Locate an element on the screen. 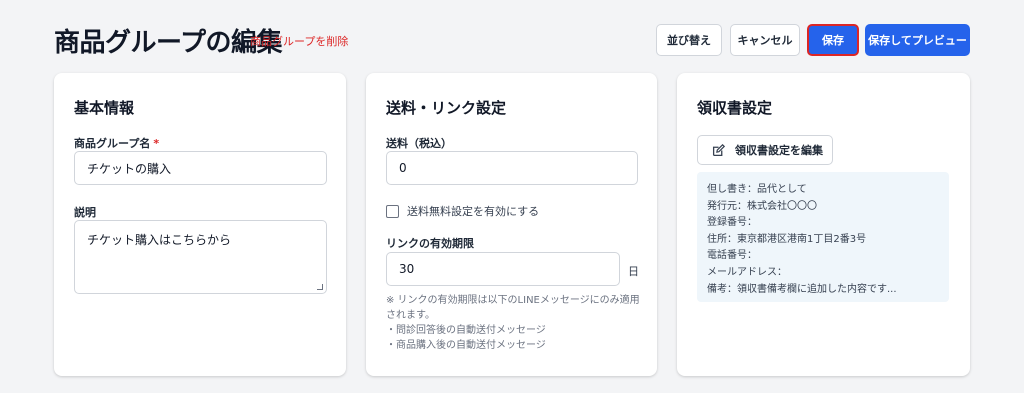  group-name-label: 商品グループ名 * is located at coordinates (116, 143).